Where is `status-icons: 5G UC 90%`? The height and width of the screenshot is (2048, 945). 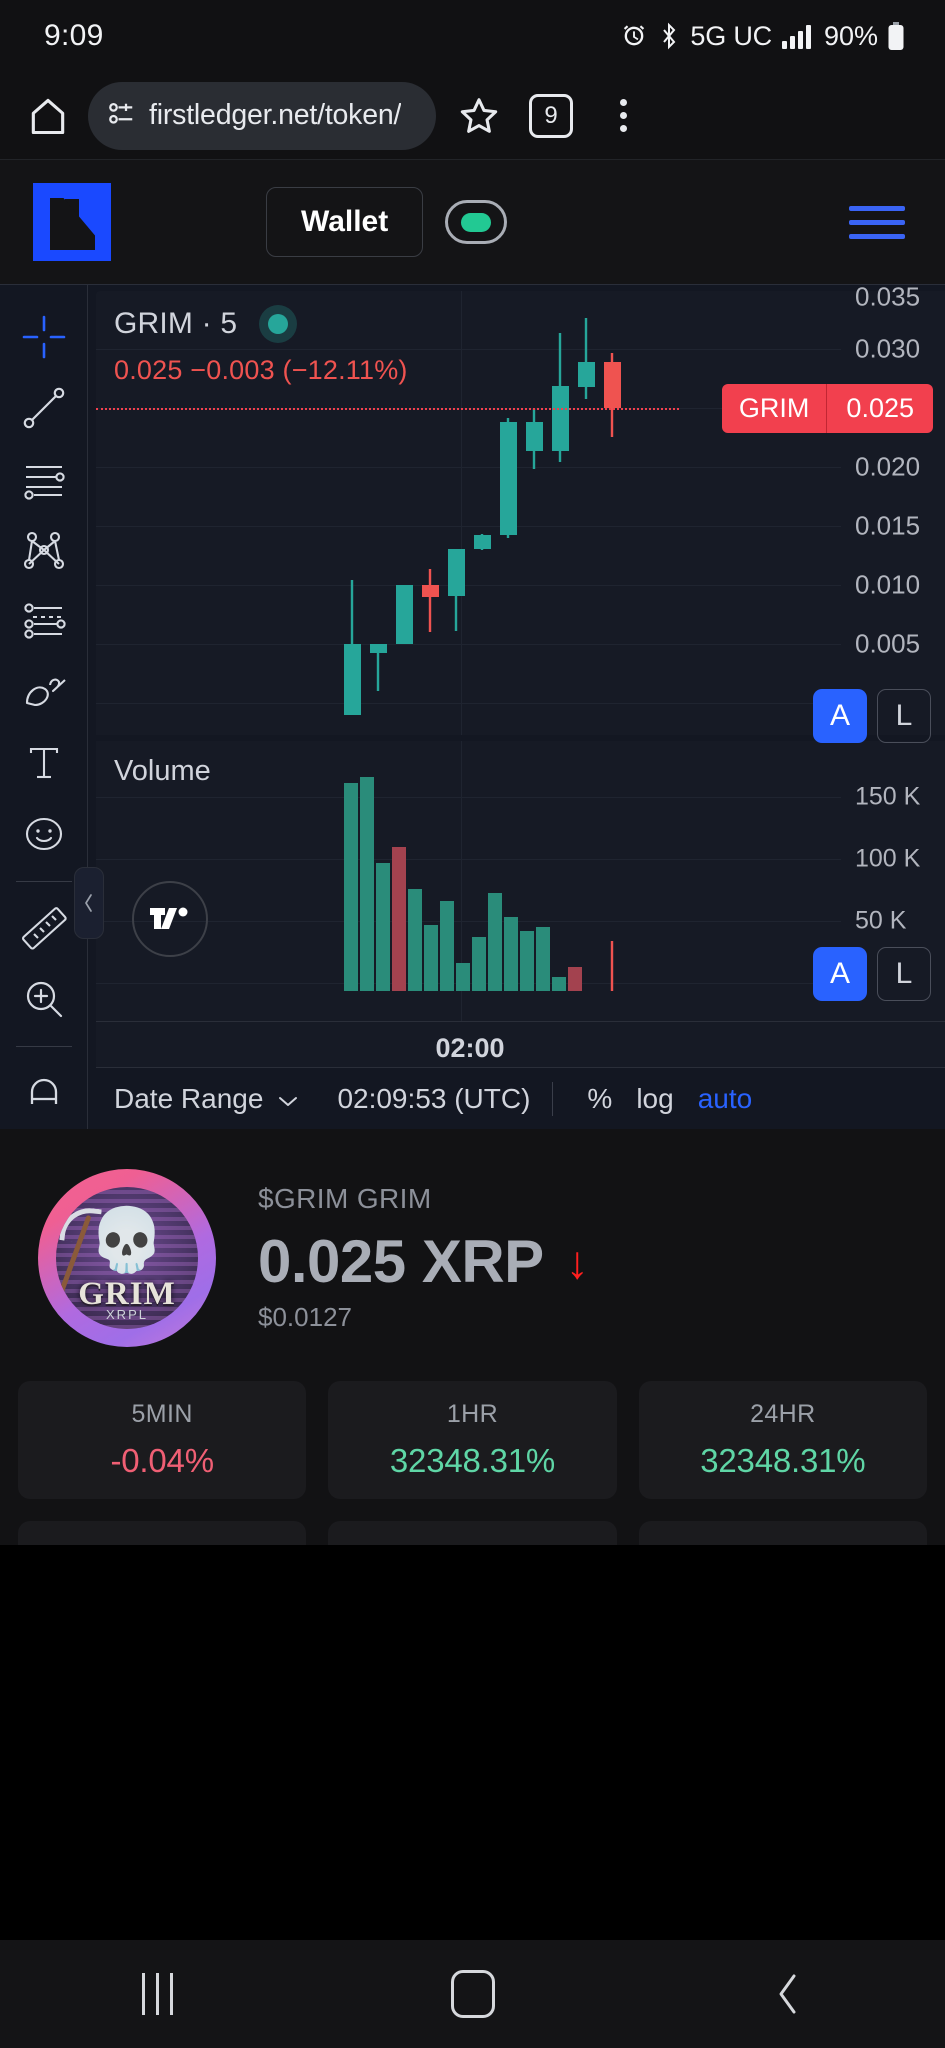 status-icons: 5G UC 90% is located at coordinates (762, 36).